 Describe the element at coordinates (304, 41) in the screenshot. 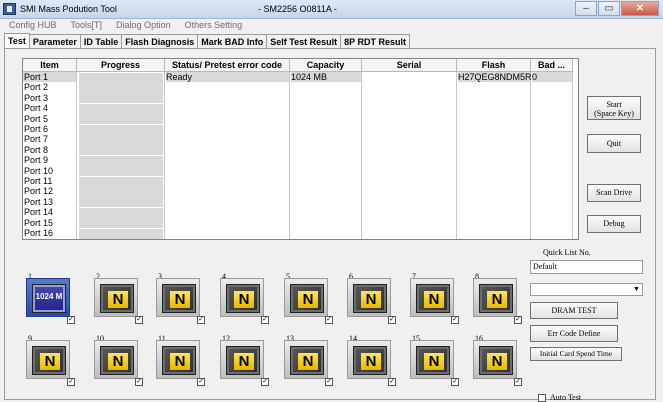

I see `tab-self-test-result: Self Test Result` at that location.